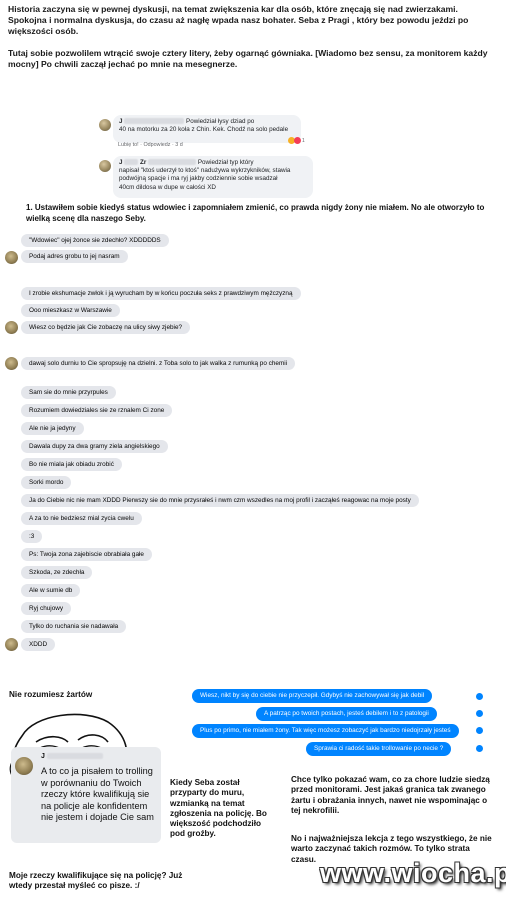  What do you see at coordinates (57, 572) in the screenshot?
I see `message-bubble: Szkoda, ze zdechła` at bounding box center [57, 572].